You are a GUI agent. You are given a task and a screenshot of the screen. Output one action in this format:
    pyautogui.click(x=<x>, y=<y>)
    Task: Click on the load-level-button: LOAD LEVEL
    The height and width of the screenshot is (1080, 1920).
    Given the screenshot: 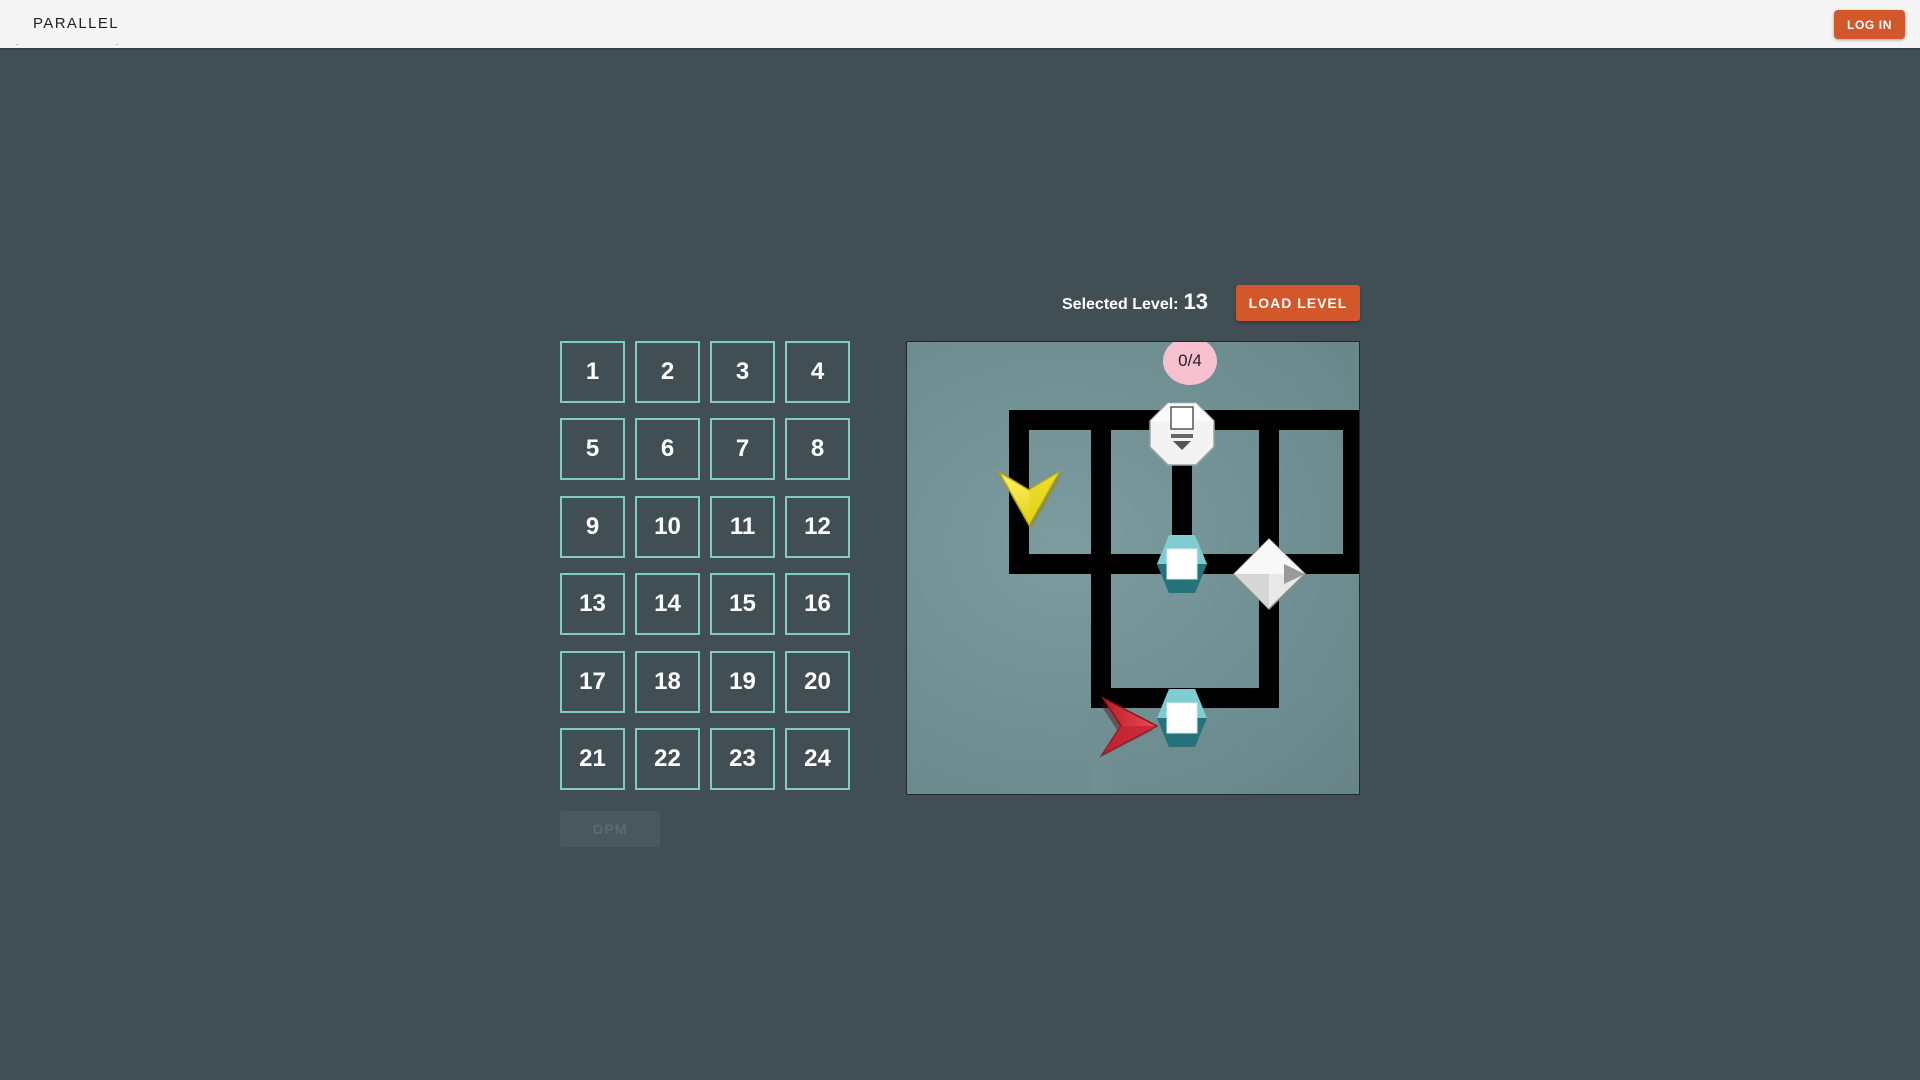 What is the action you would take?
    pyautogui.click(x=1298, y=303)
    